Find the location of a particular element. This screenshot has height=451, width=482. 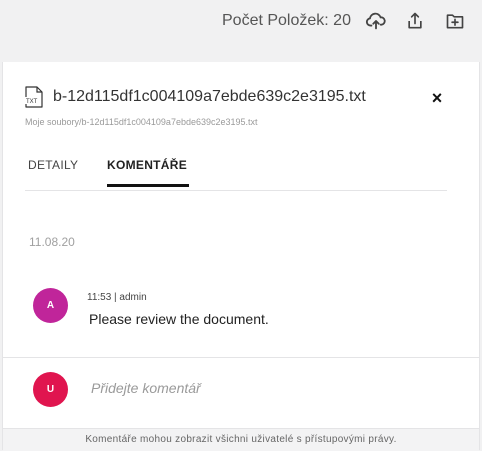

file-type-label: TXT is located at coordinates (32, 102).